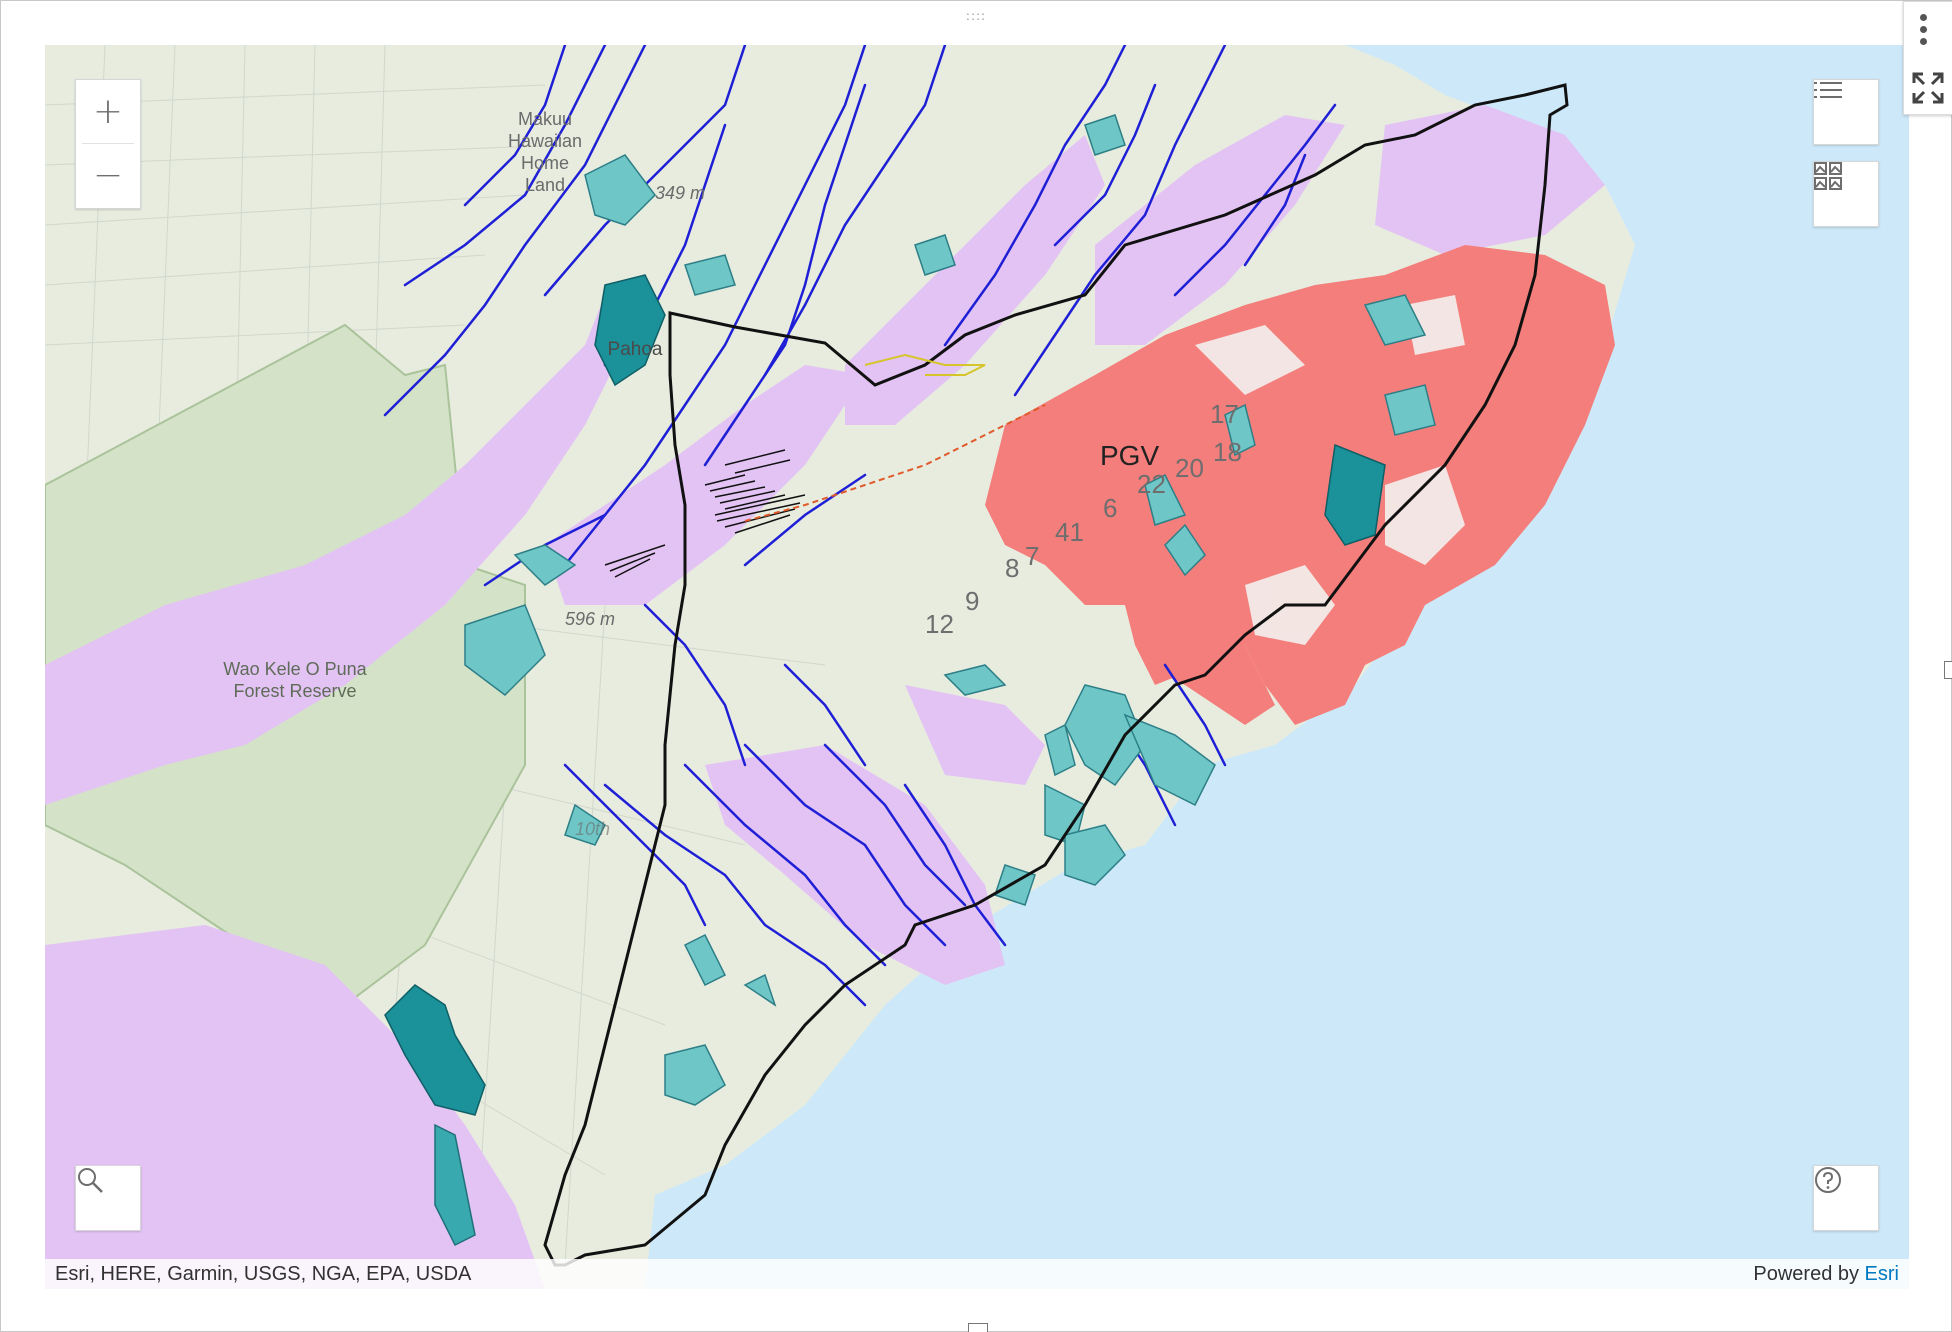  I want to click on layer-list-button, so click(1846, 112).